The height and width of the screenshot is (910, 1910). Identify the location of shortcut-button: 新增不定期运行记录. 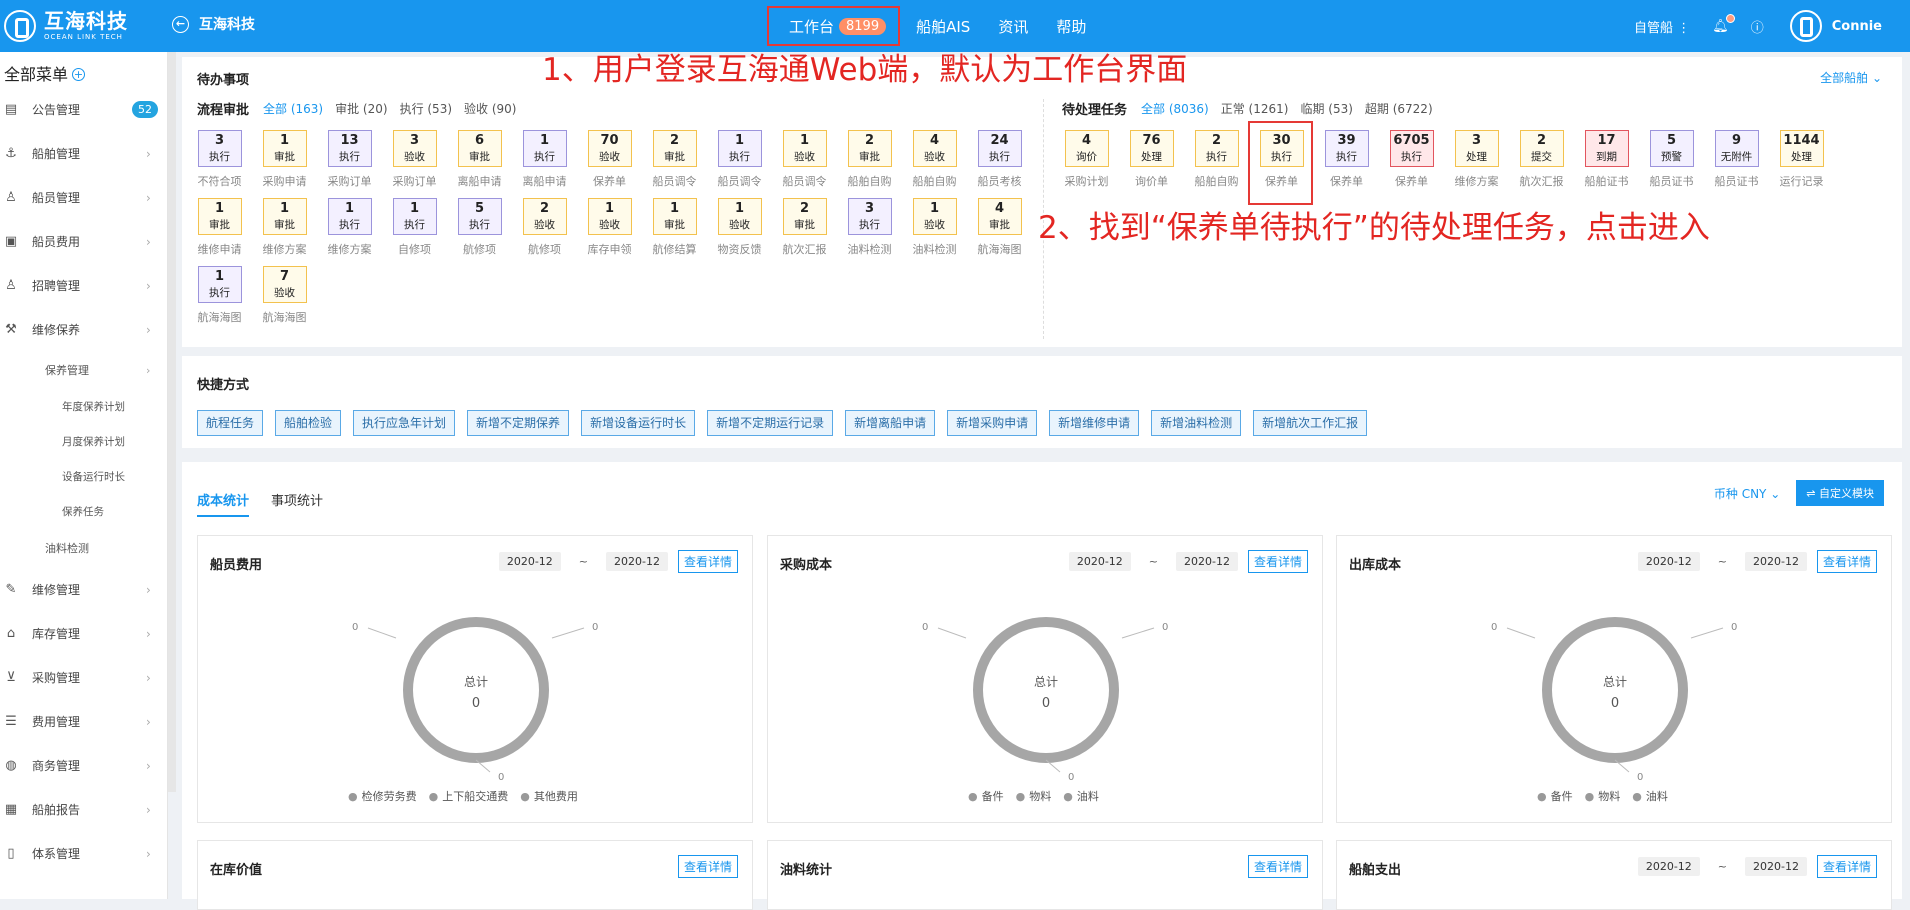
(770, 423).